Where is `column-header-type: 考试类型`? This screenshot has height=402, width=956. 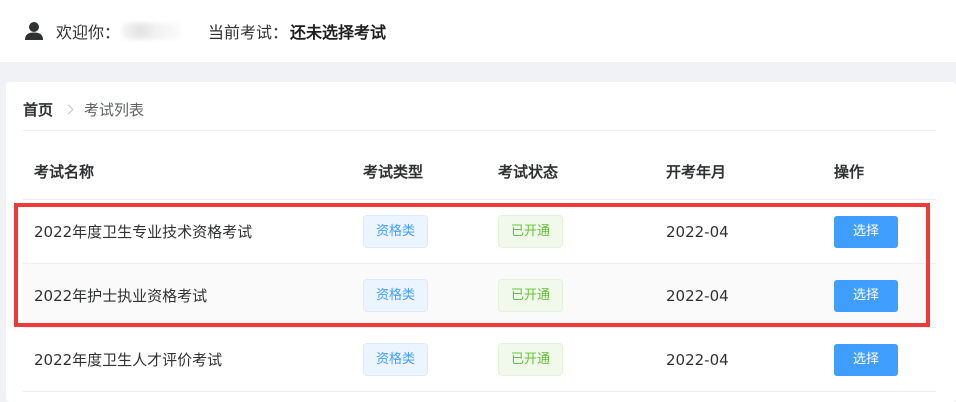 column-header-type: 考试类型 is located at coordinates (393, 172).